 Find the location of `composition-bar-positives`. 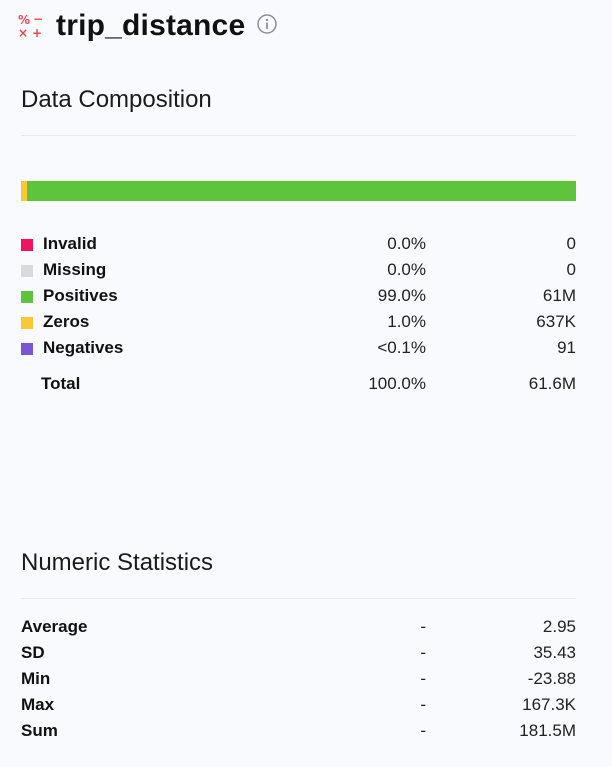

composition-bar-positives is located at coordinates (301, 191).